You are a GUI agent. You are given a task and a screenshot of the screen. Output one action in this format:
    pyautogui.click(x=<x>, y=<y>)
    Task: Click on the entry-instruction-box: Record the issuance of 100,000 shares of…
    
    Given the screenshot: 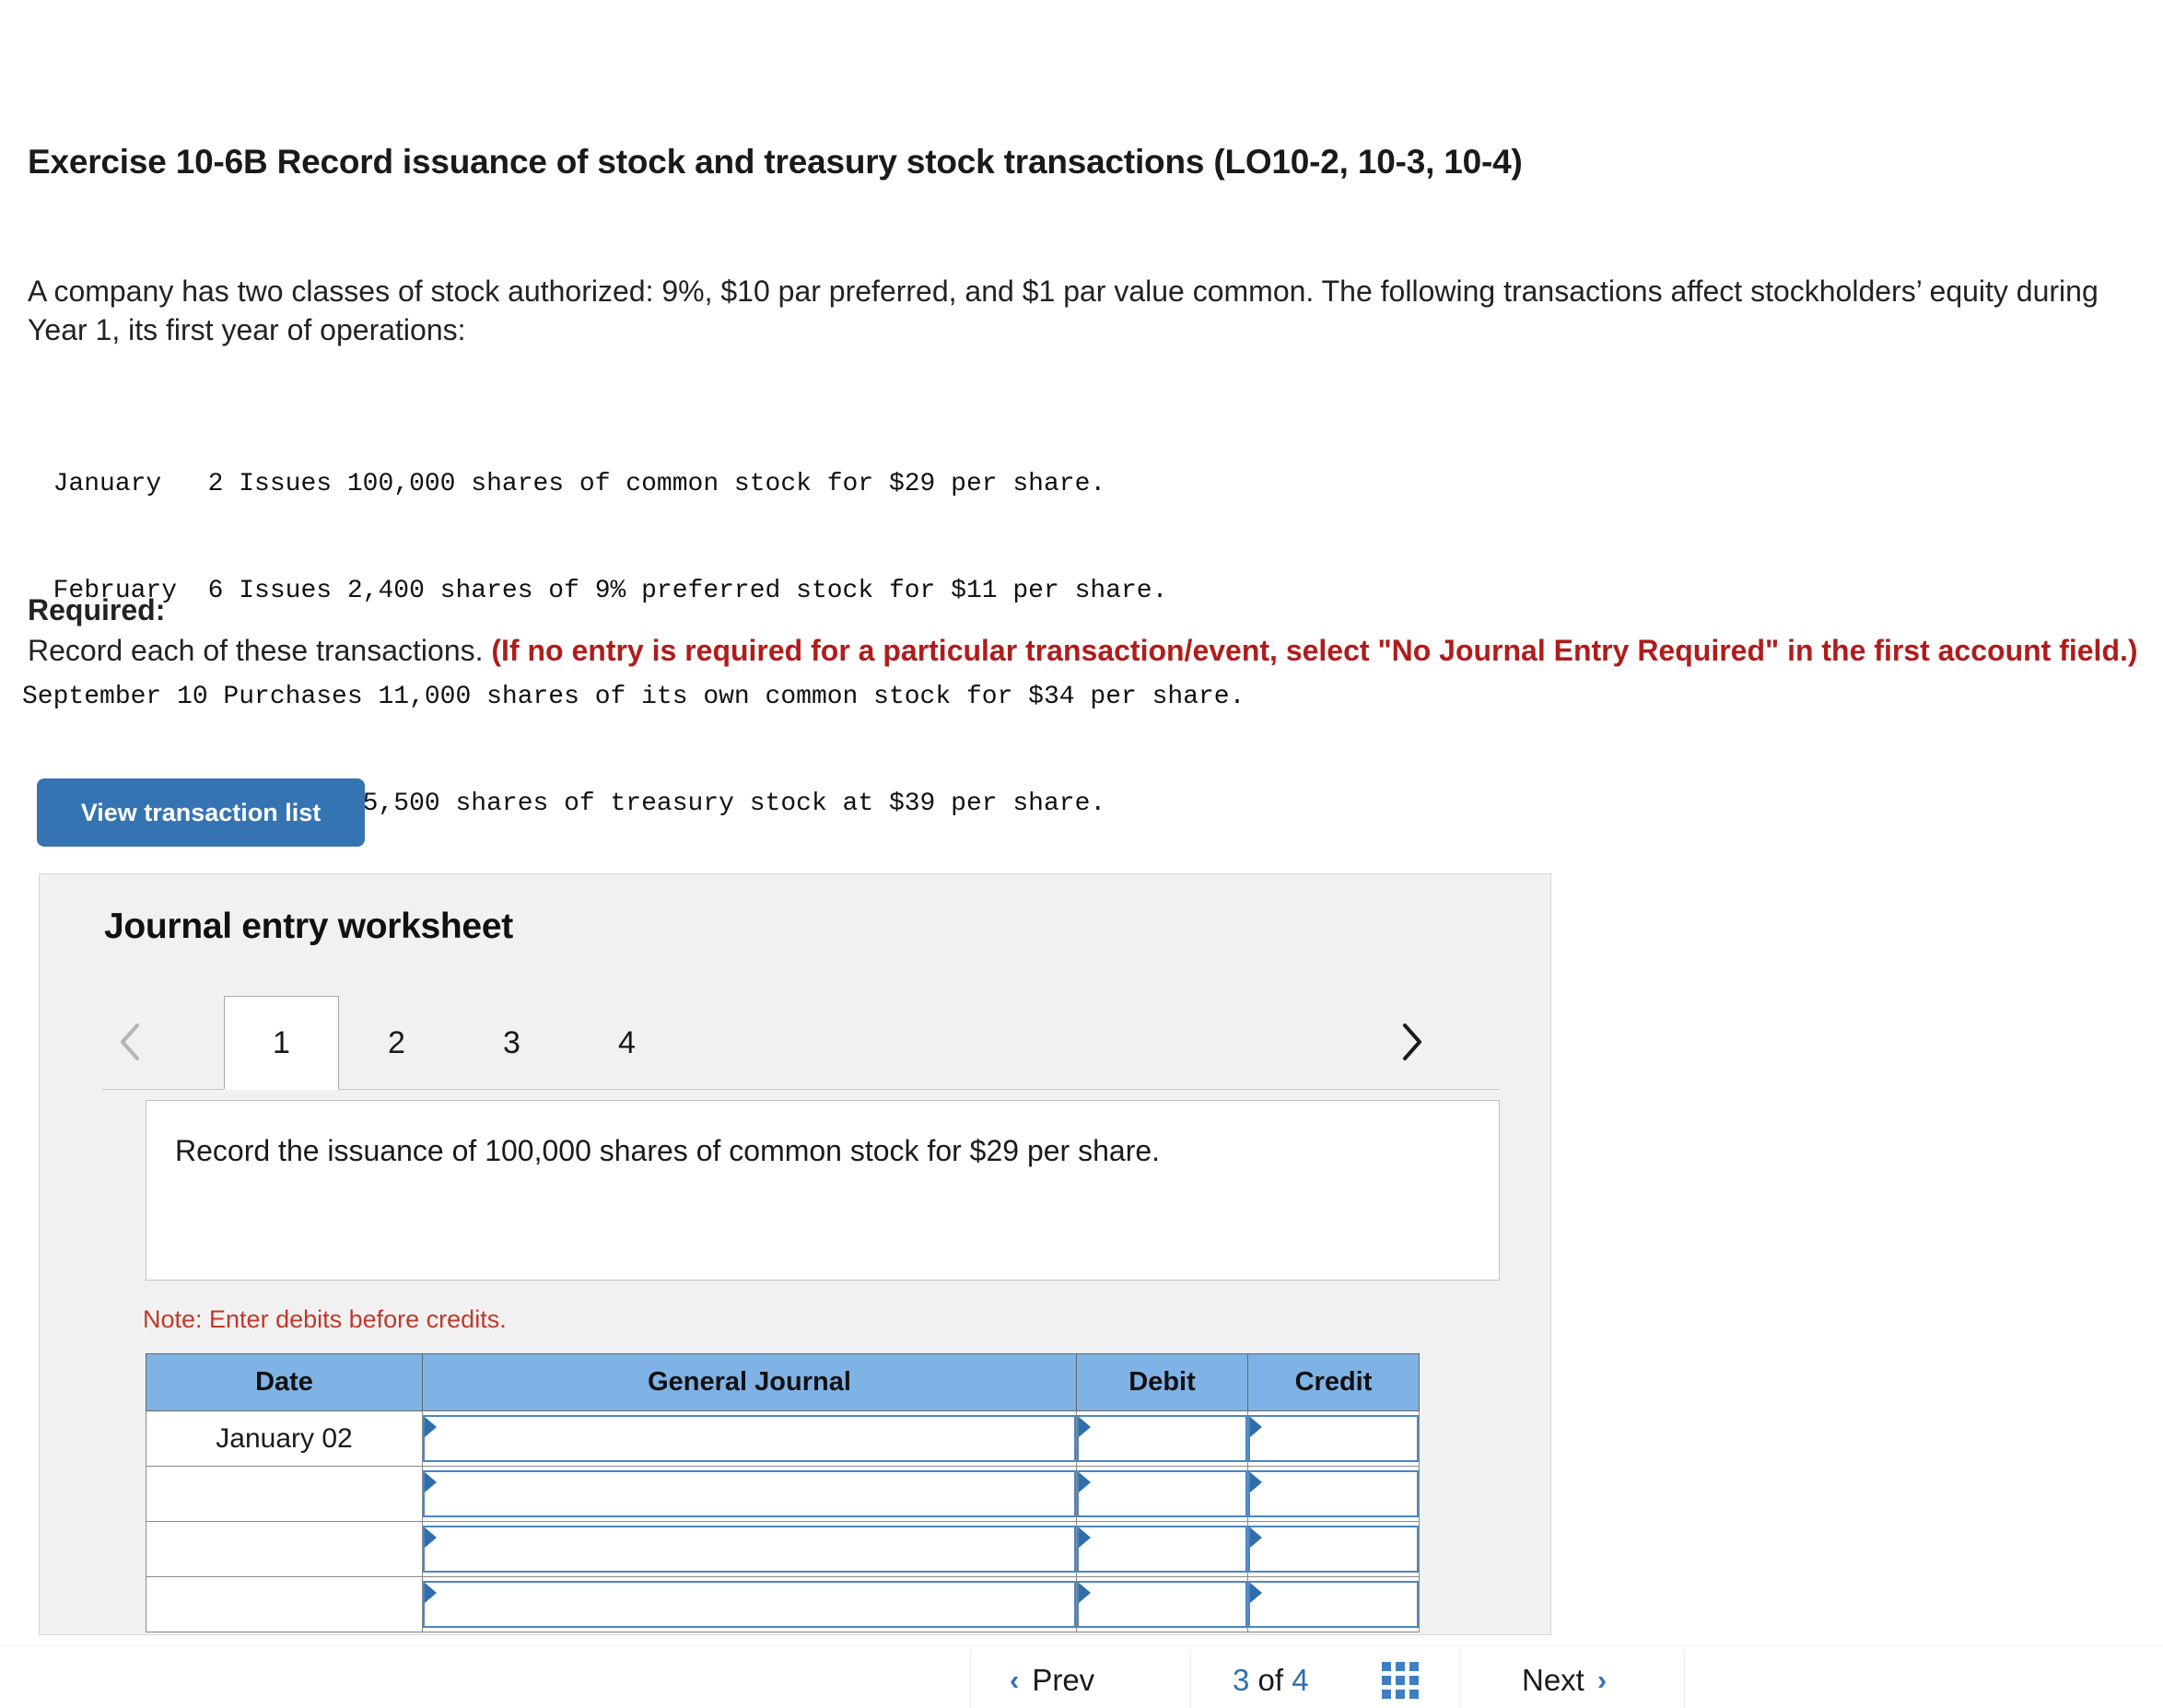 What is the action you would take?
    pyautogui.click(x=823, y=1190)
    